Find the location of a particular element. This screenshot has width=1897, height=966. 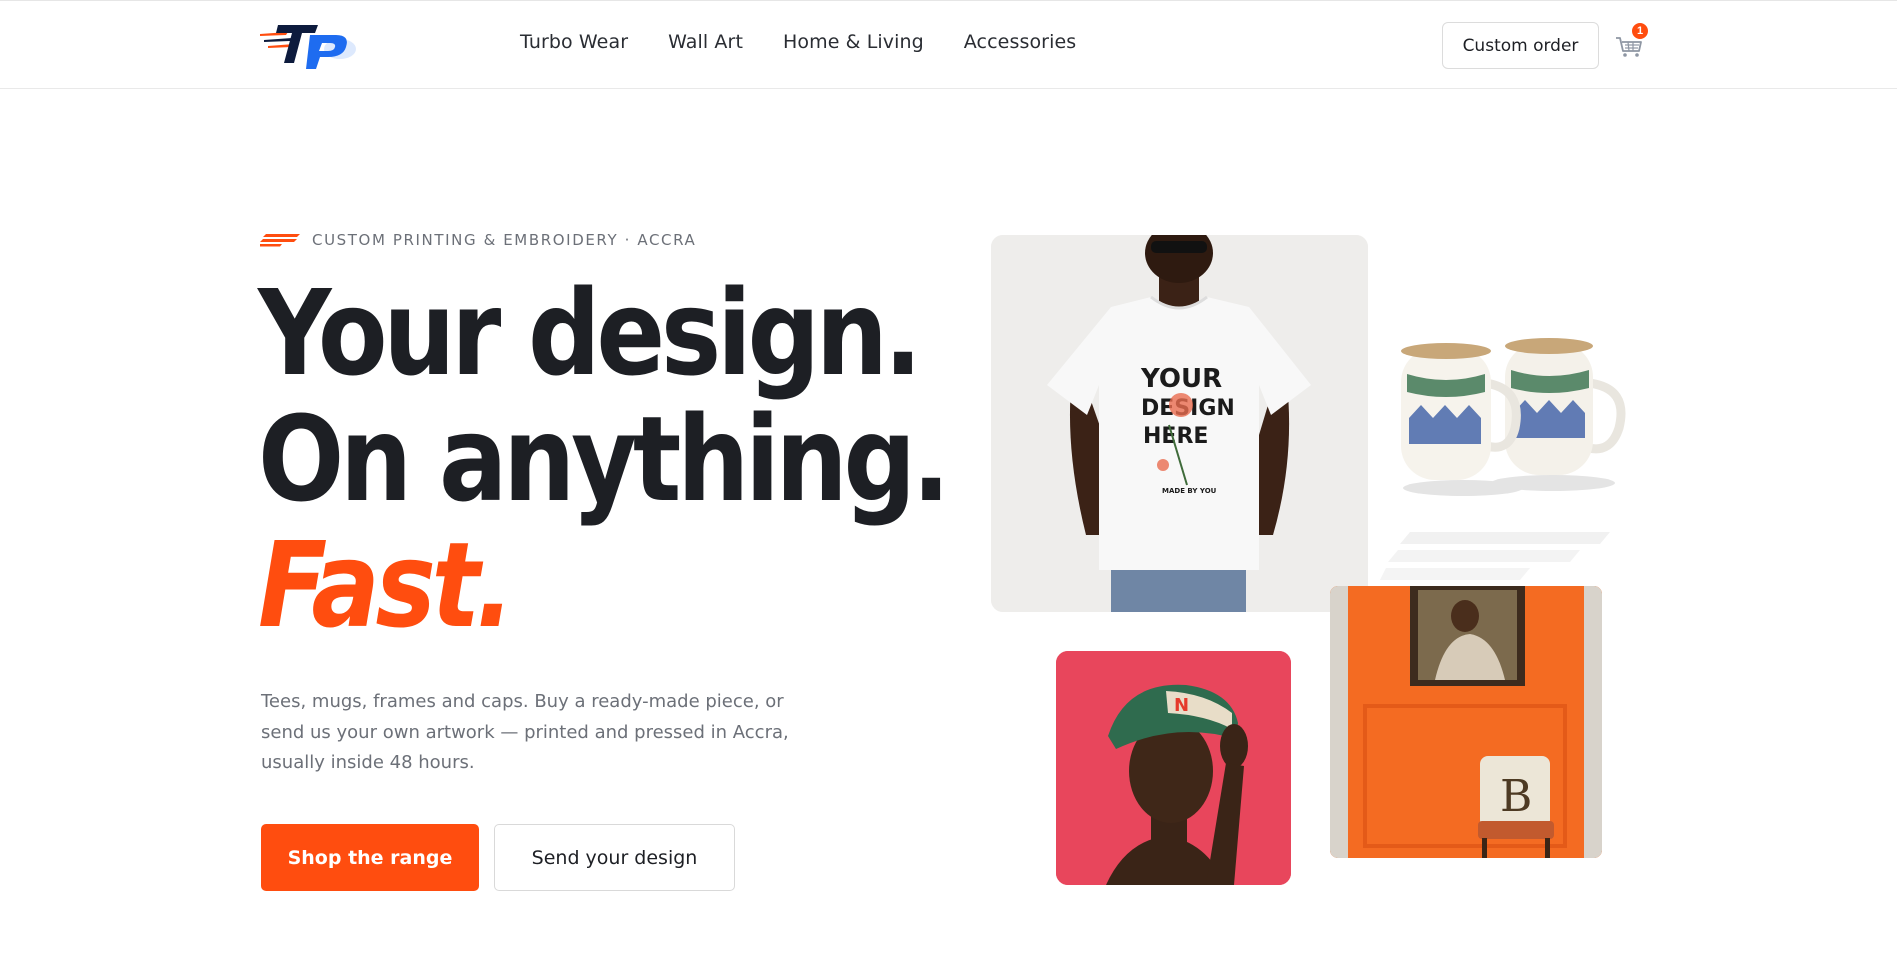

pillow-letter: B is located at coordinates (1516, 796).